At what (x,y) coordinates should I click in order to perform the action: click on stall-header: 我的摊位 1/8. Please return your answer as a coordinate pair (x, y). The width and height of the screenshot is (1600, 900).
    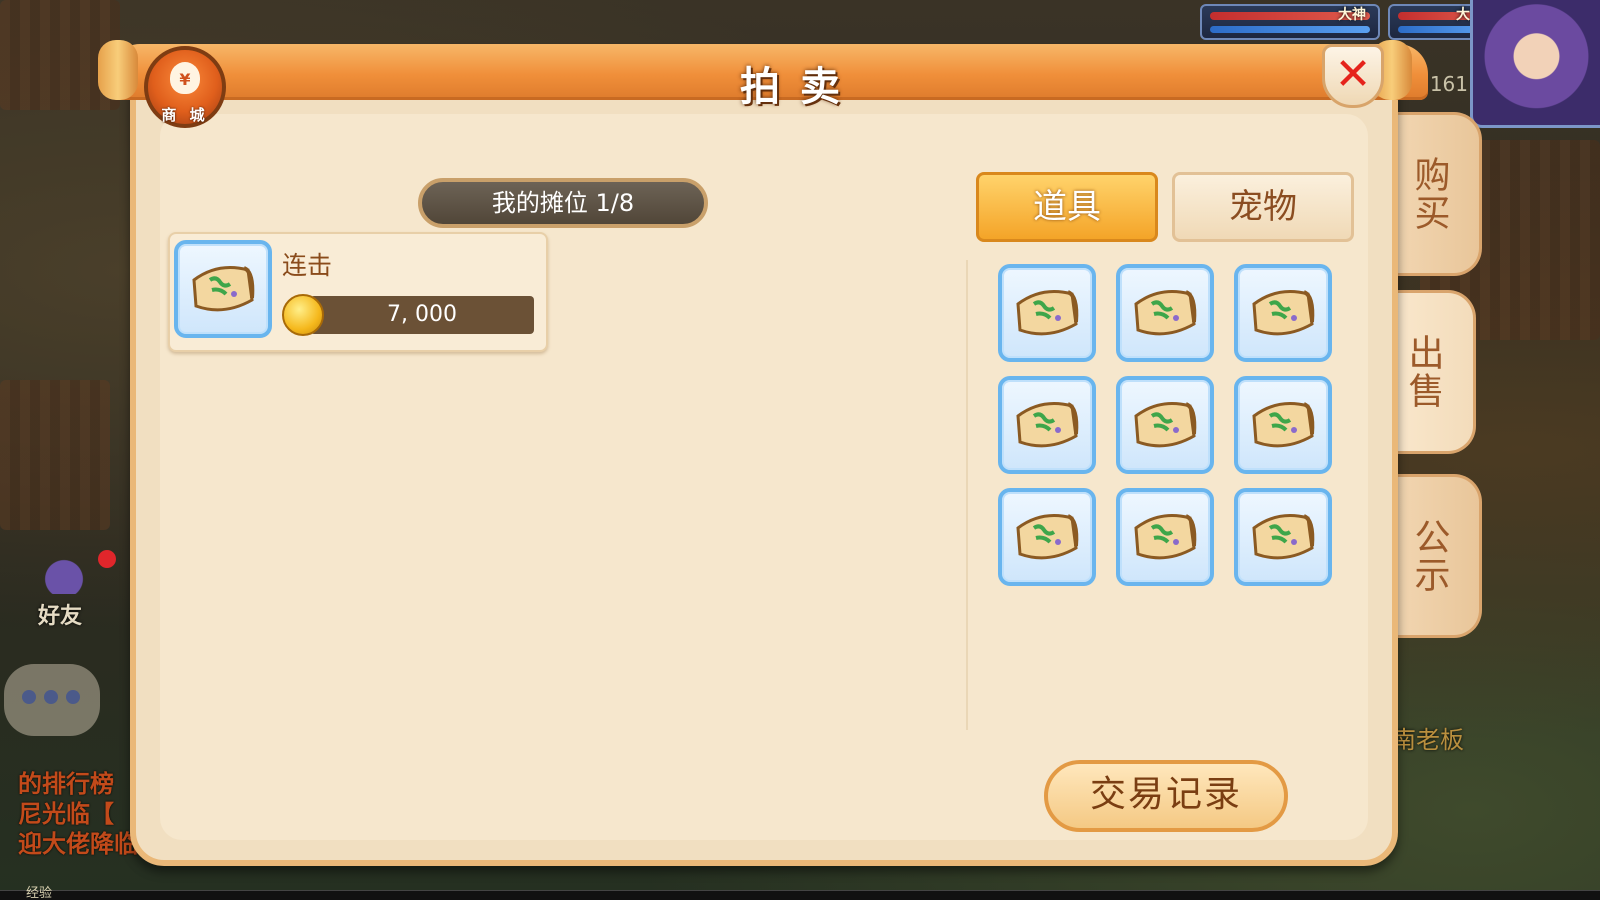
    Looking at the image, I should click on (563, 203).